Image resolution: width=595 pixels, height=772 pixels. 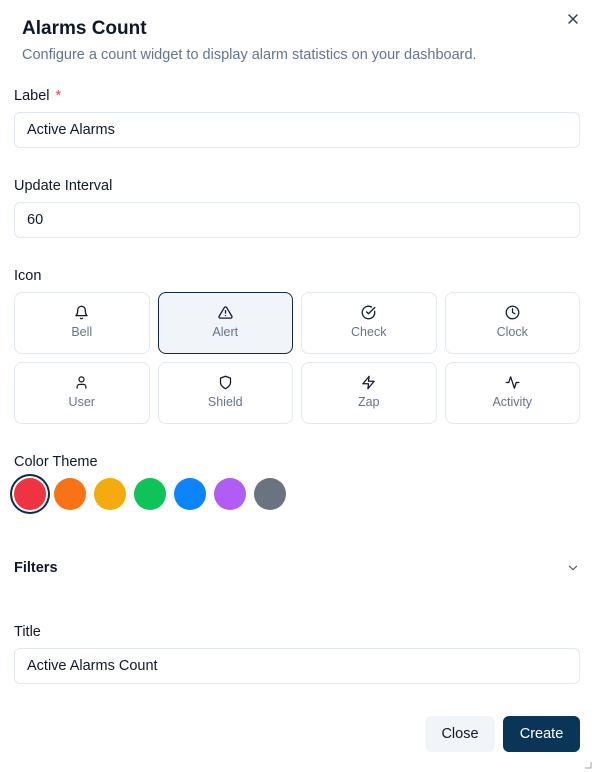 I want to click on update-interval-value: 60, so click(x=35, y=220).